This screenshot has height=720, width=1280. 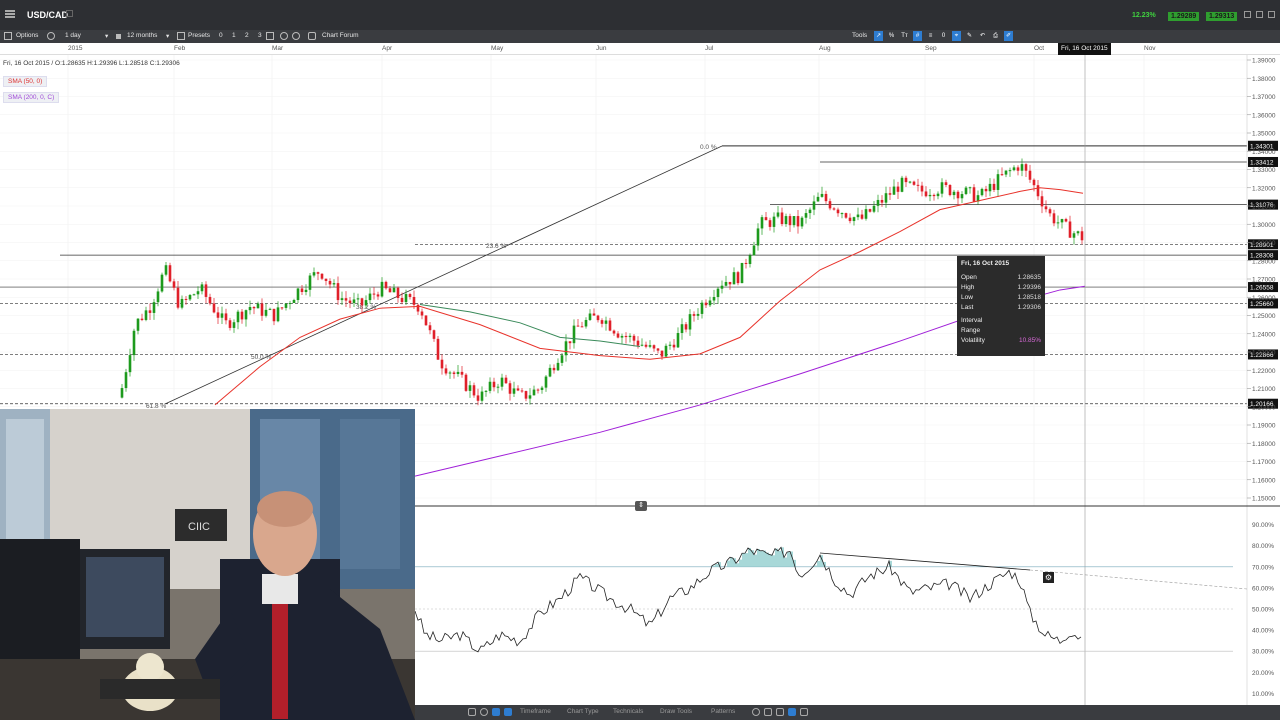 What do you see at coordinates (207, 564) in the screenshot?
I see `webcam-overlay: CIIC` at bounding box center [207, 564].